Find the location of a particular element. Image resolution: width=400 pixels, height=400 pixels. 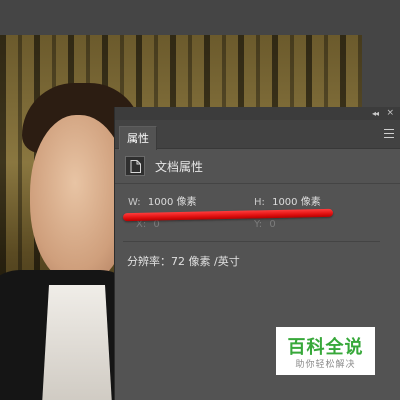

x-value: 0 is located at coordinates (156, 224).